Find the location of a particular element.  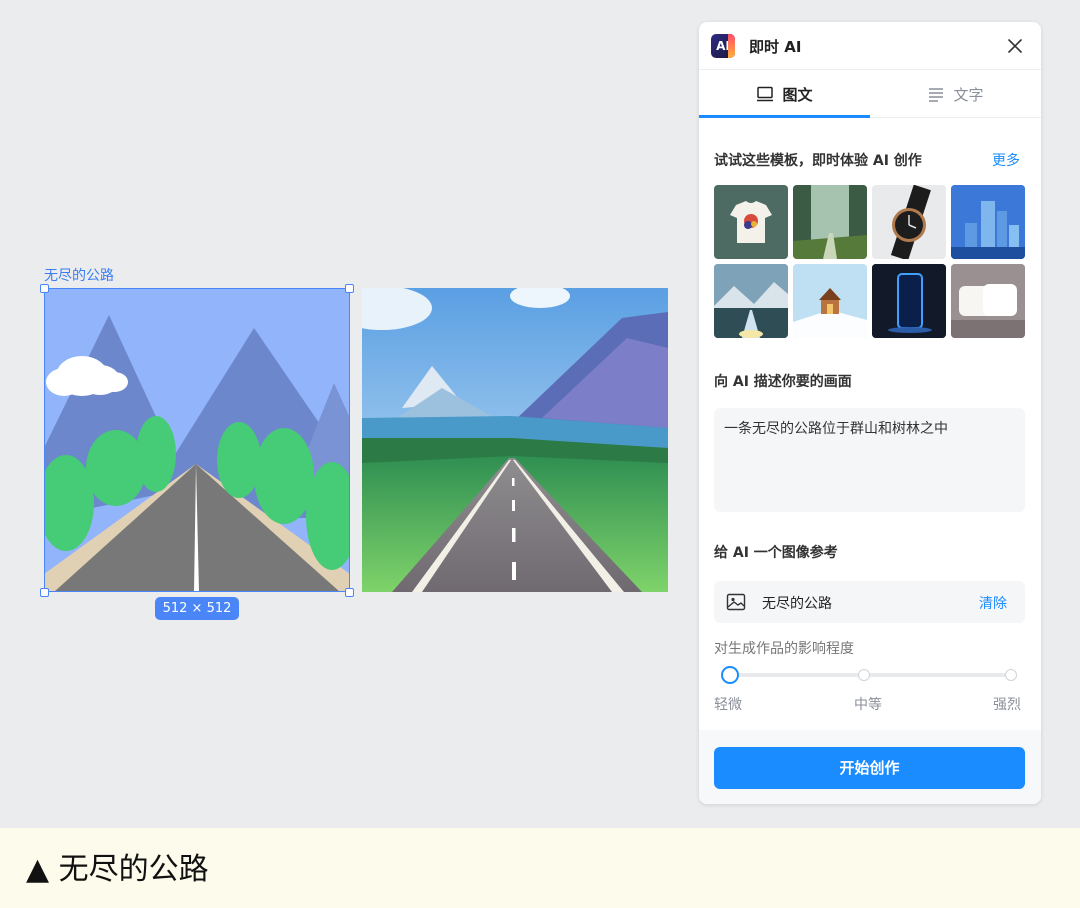

template-tshirt is located at coordinates (751, 222).